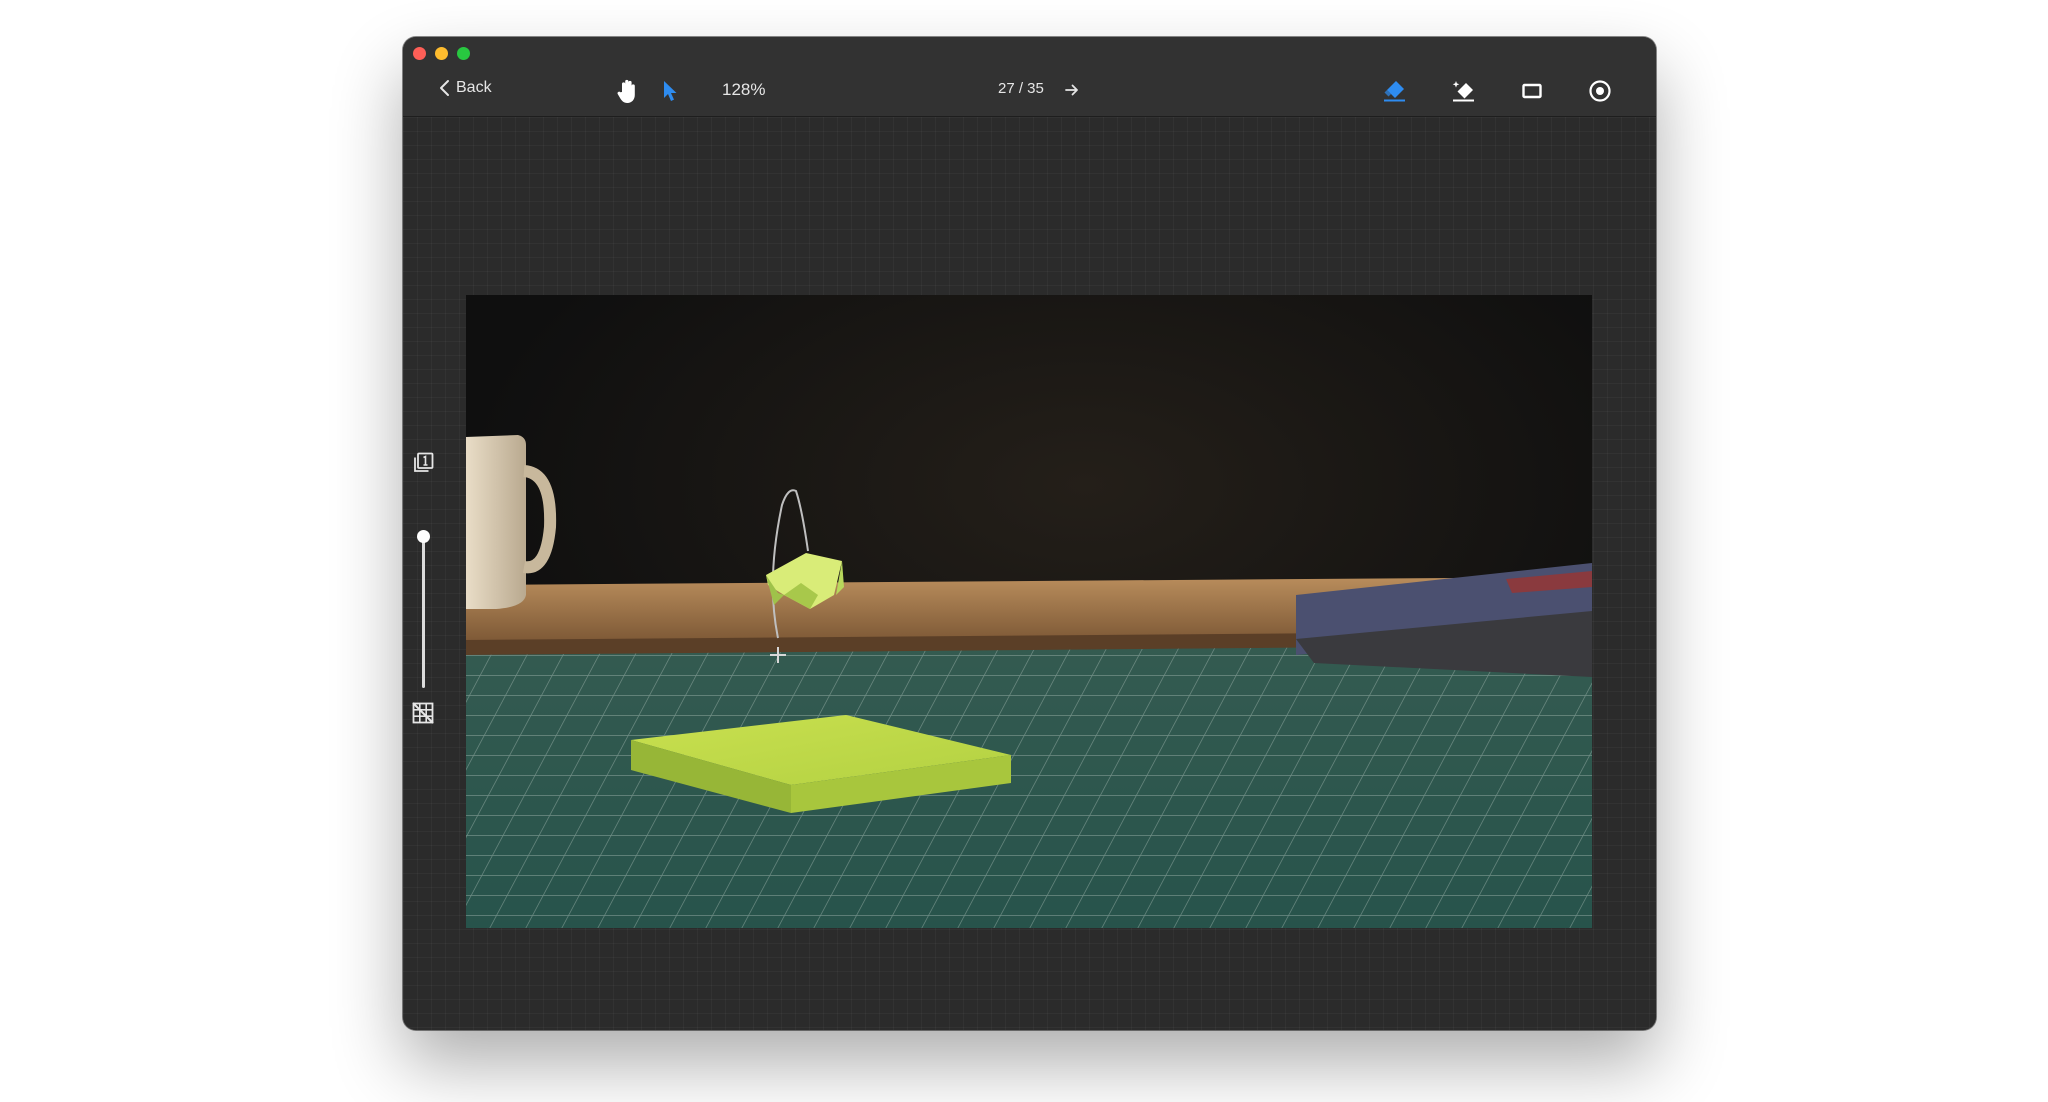 Image resolution: width=2048 pixels, height=1102 pixels. Describe the element at coordinates (463, 53) in the screenshot. I see `maximize-window-button` at that location.